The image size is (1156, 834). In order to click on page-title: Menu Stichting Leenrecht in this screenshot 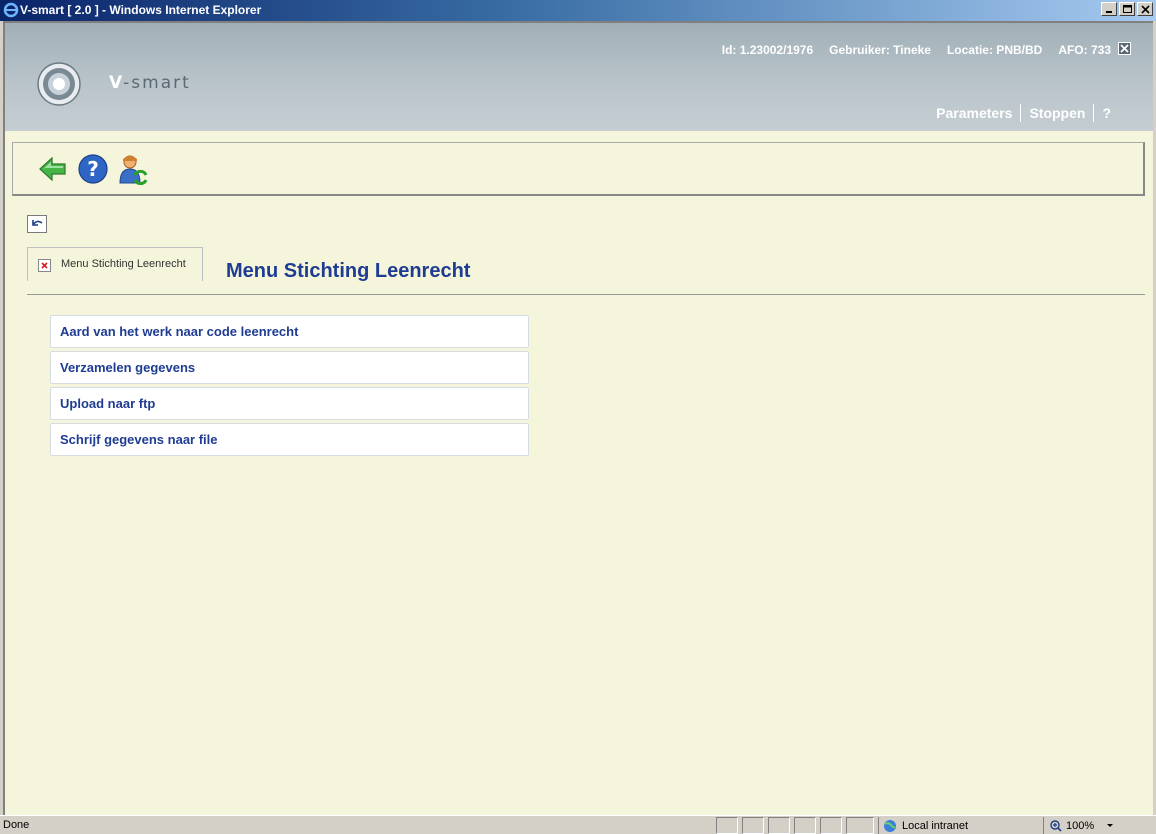, I will do `click(348, 271)`.